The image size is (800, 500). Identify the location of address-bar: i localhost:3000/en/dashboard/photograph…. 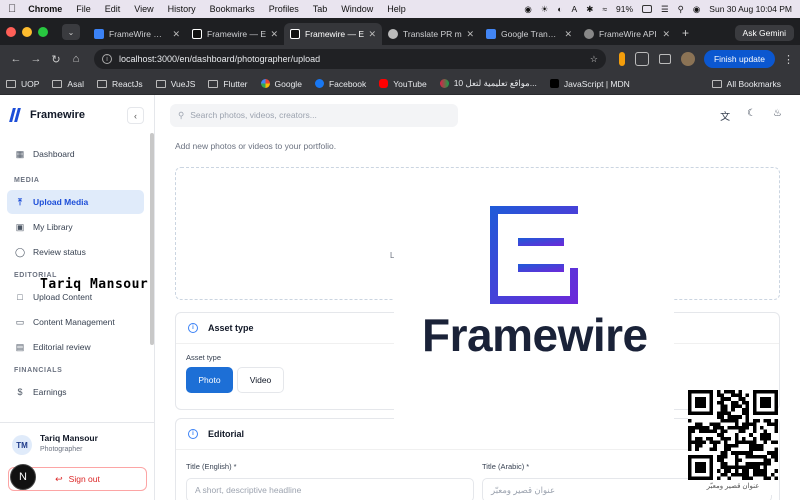
(350, 59).